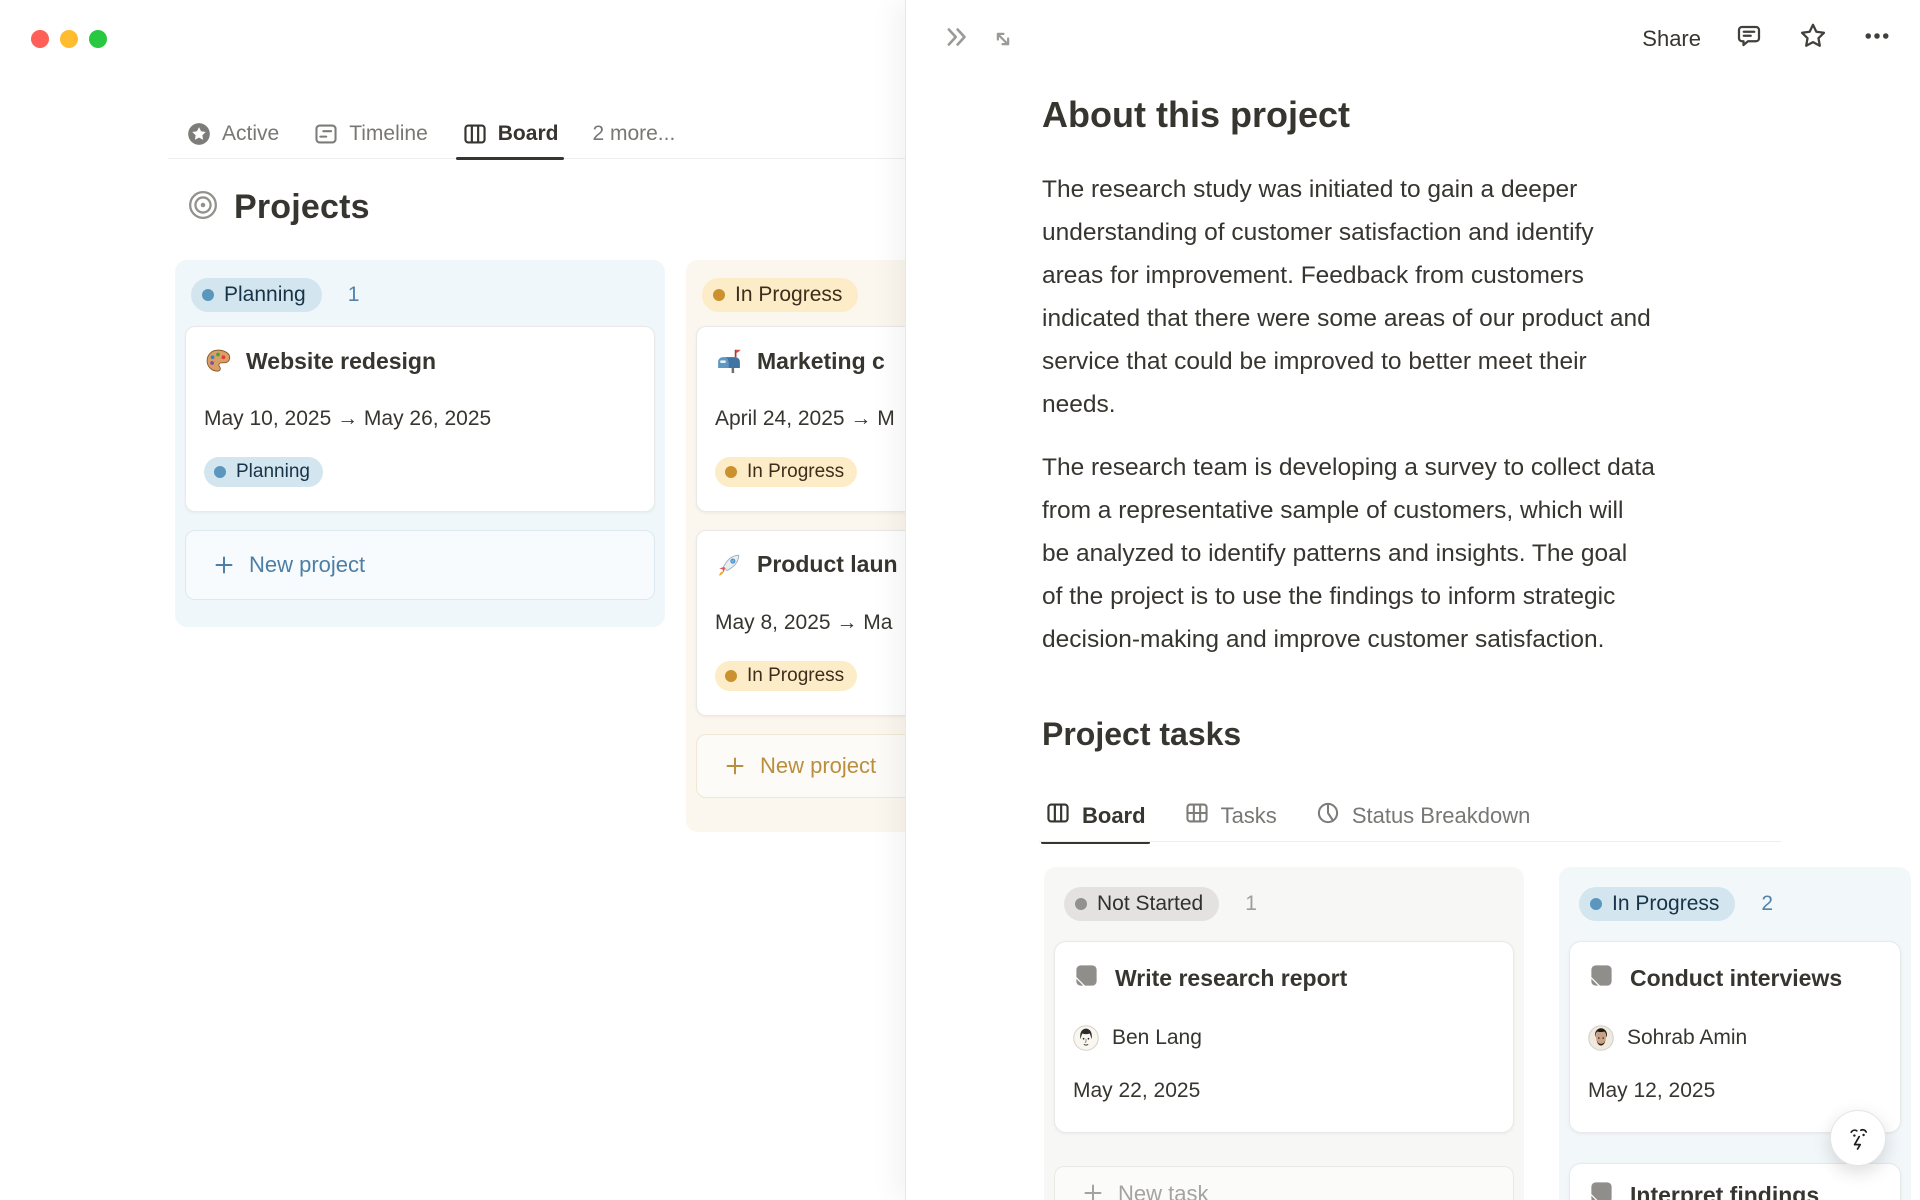  I want to click on task-title: Conduct interviews, so click(1736, 978).